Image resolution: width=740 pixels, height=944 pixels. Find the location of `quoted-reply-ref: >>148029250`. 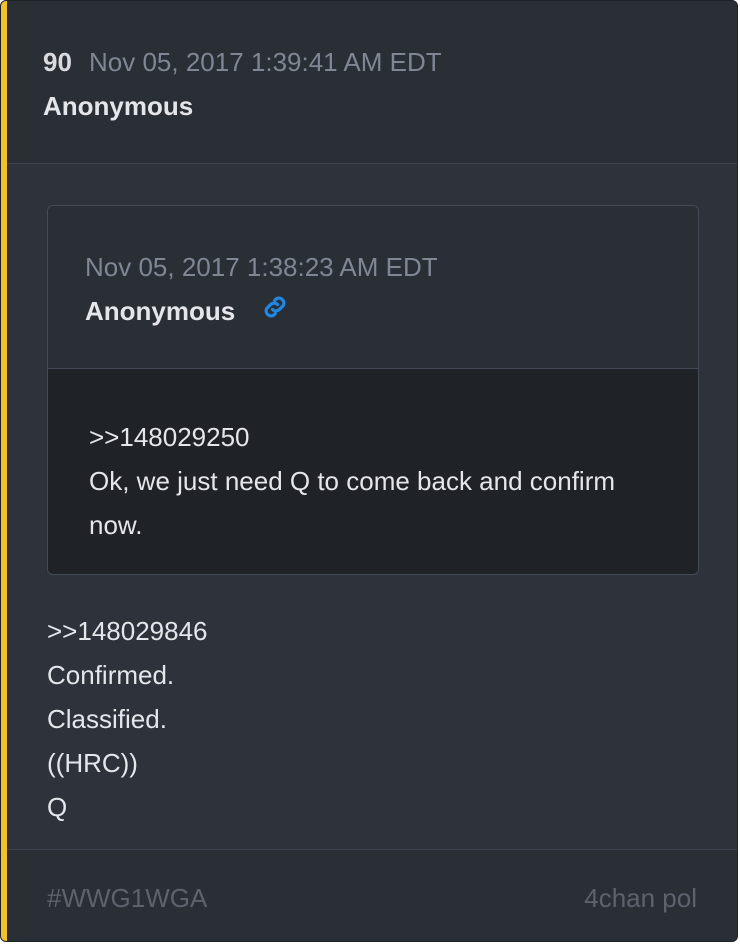

quoted-reply-ref: >>148029250 is located at coordinates (379, 437).